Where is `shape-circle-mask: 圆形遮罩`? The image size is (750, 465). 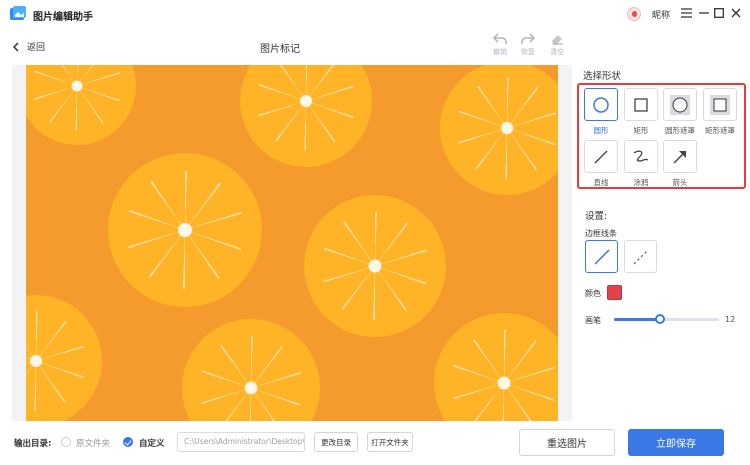
shape-circle-mask: 圆形遮罩 is located at coordinates (680, 112).